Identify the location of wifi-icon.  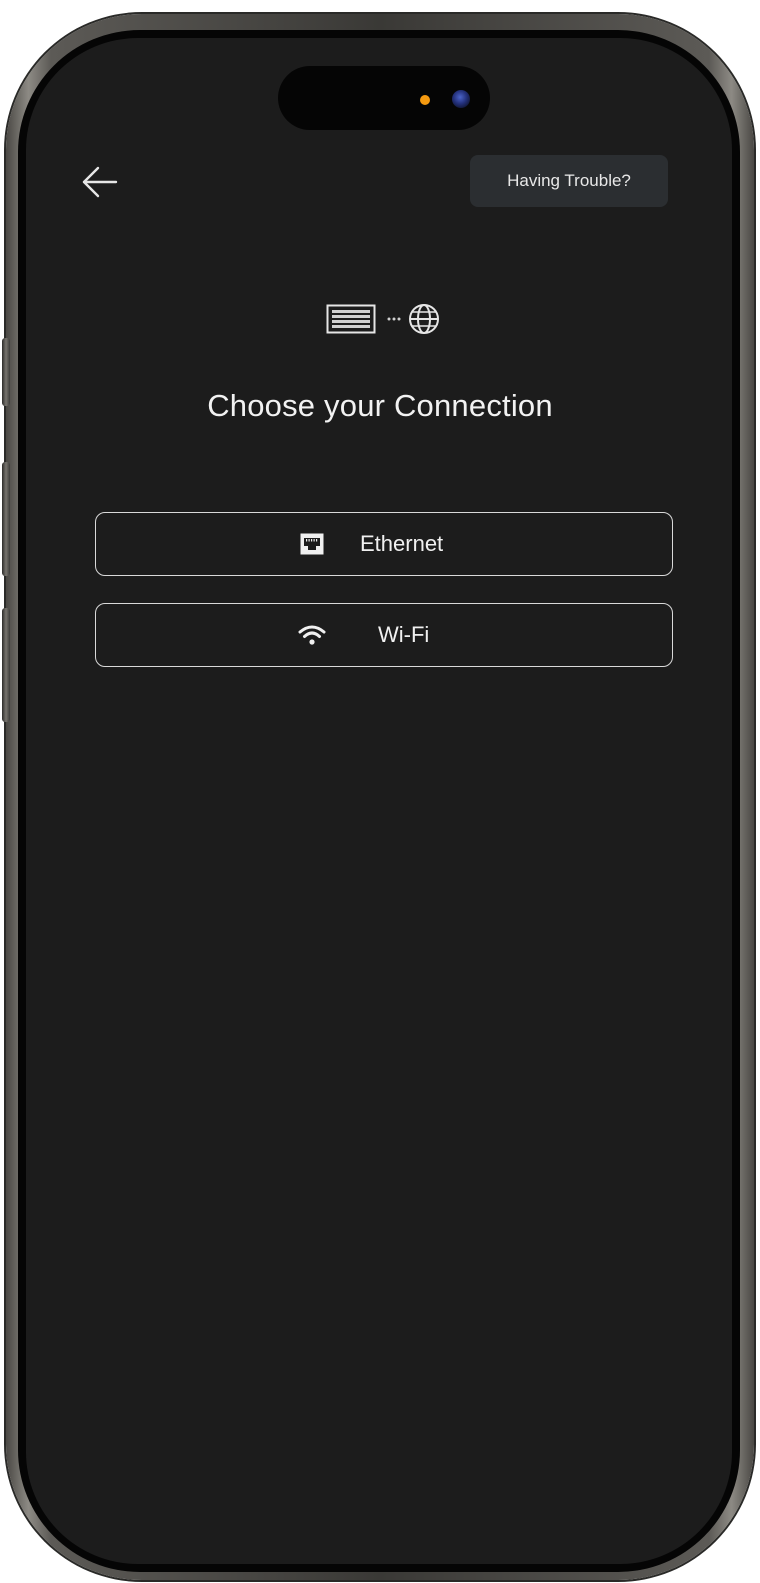
(312, 635).